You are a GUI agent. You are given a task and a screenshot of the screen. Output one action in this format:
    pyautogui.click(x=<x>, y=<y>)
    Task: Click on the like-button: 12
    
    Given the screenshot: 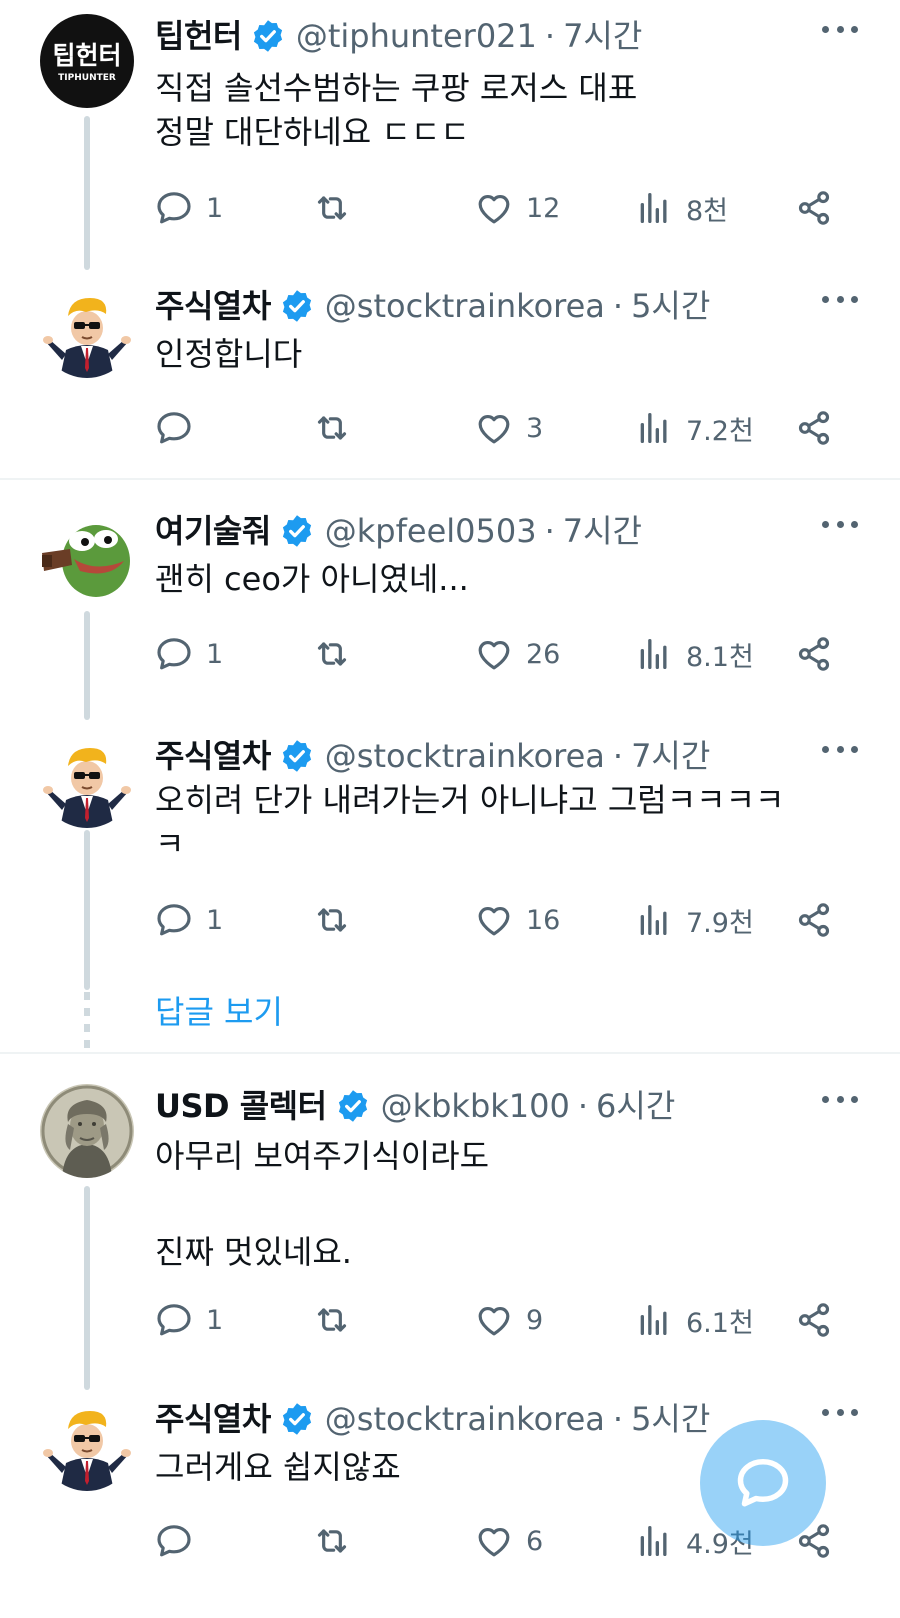 What is the action you would take?
    pyautogui.click(x=517, y=208)
    